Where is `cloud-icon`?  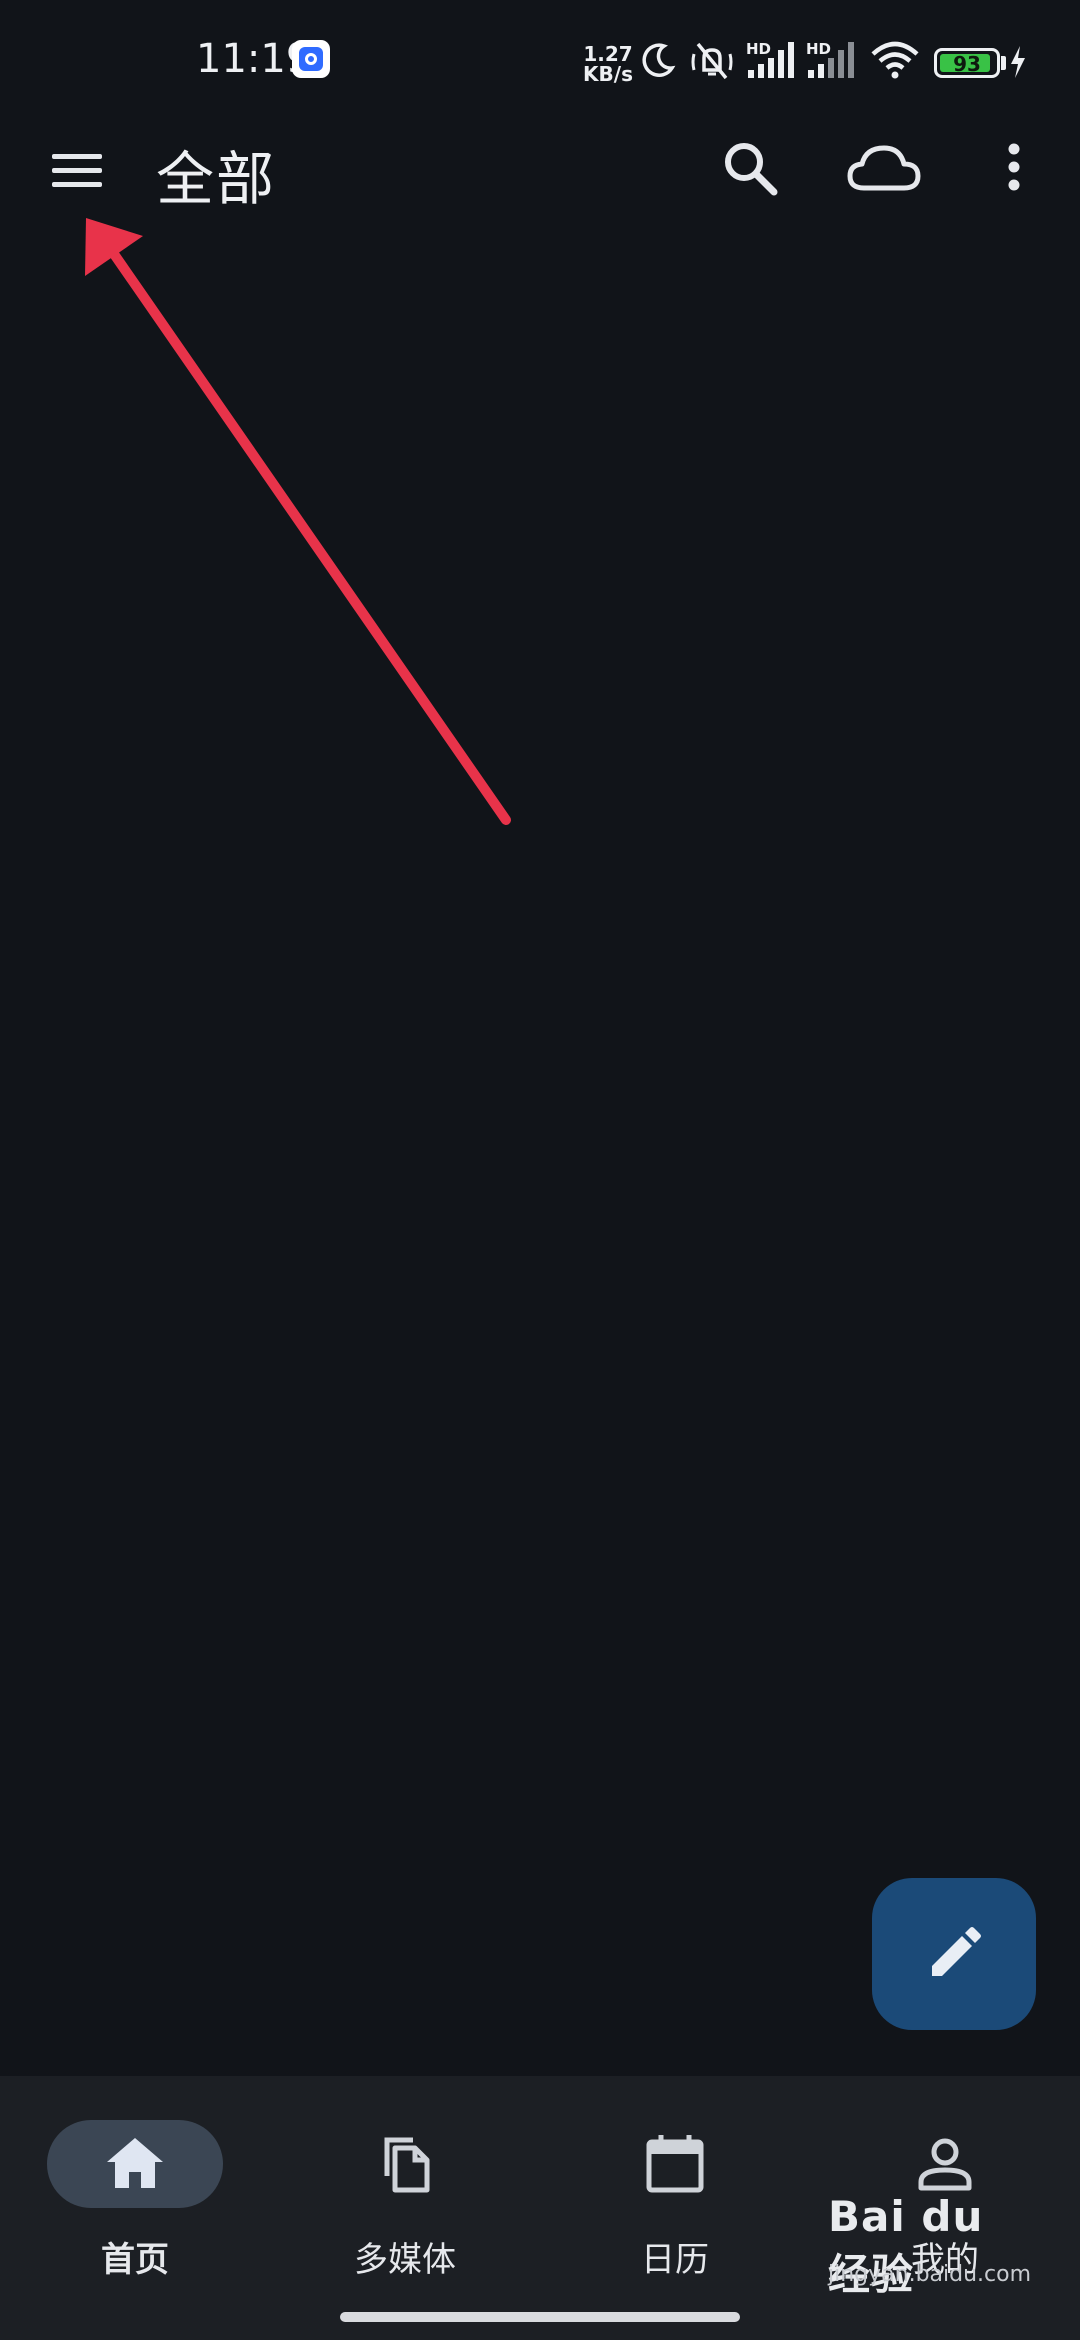 cloud-icon is located at coordinates (884, 168).